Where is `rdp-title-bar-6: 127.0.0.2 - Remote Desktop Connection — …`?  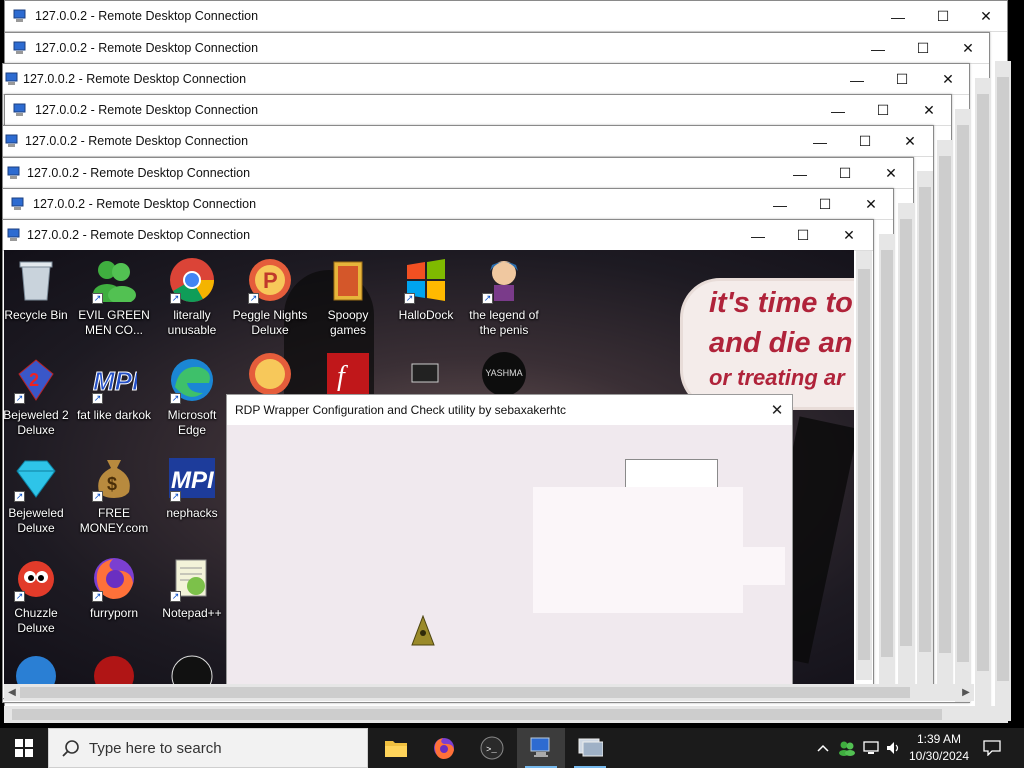
rdp-title-bar-6: 127.0.0.2 - Remote Desktop Connection — … is located at coordinates (458, 173).